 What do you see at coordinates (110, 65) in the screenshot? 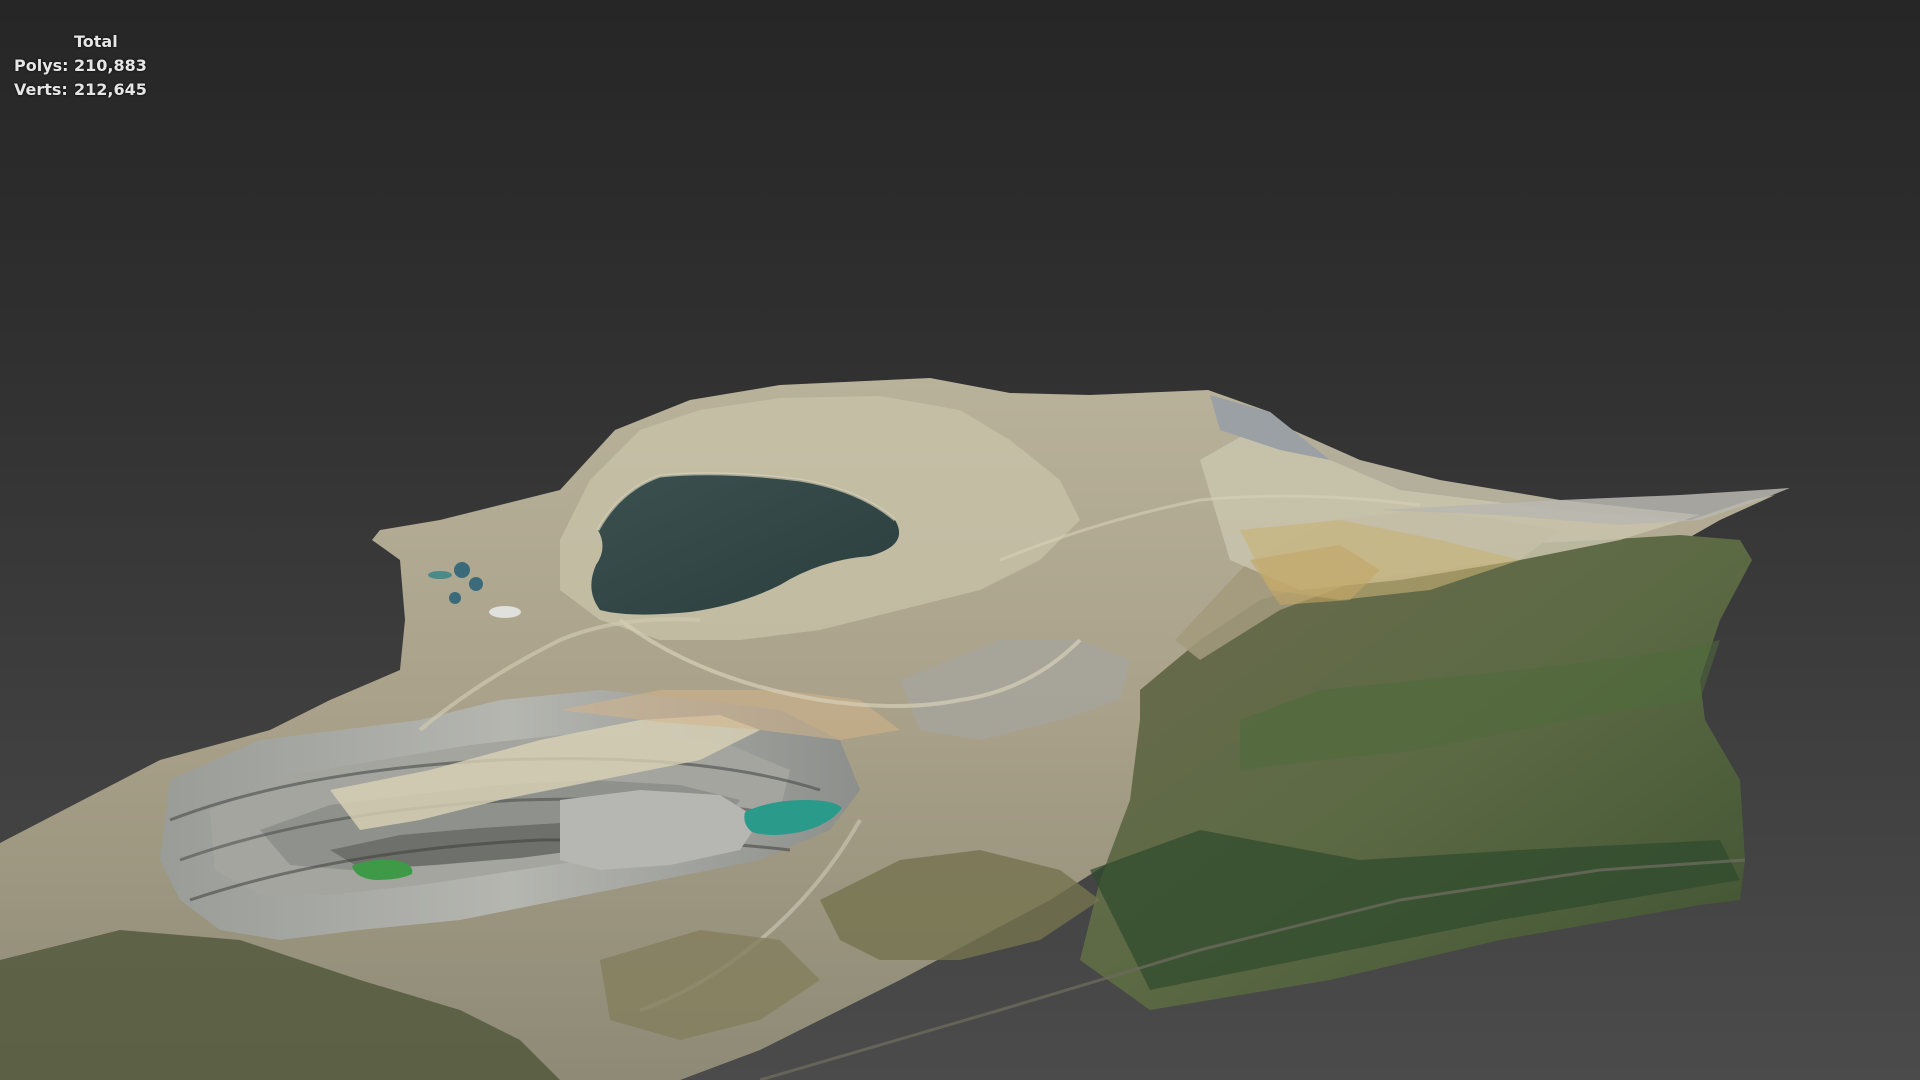
I see `polys-value: 210,883` at bounding box center [110, 65].